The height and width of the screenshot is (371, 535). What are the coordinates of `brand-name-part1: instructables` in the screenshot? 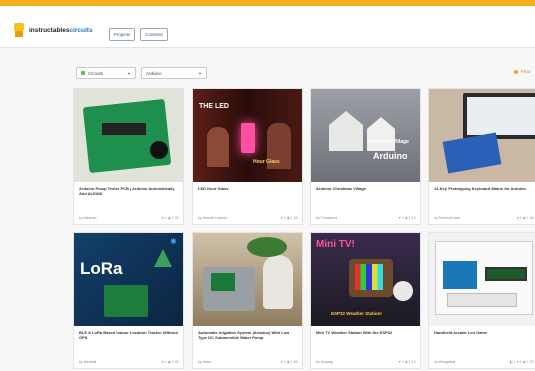 It's located at (49, 30).